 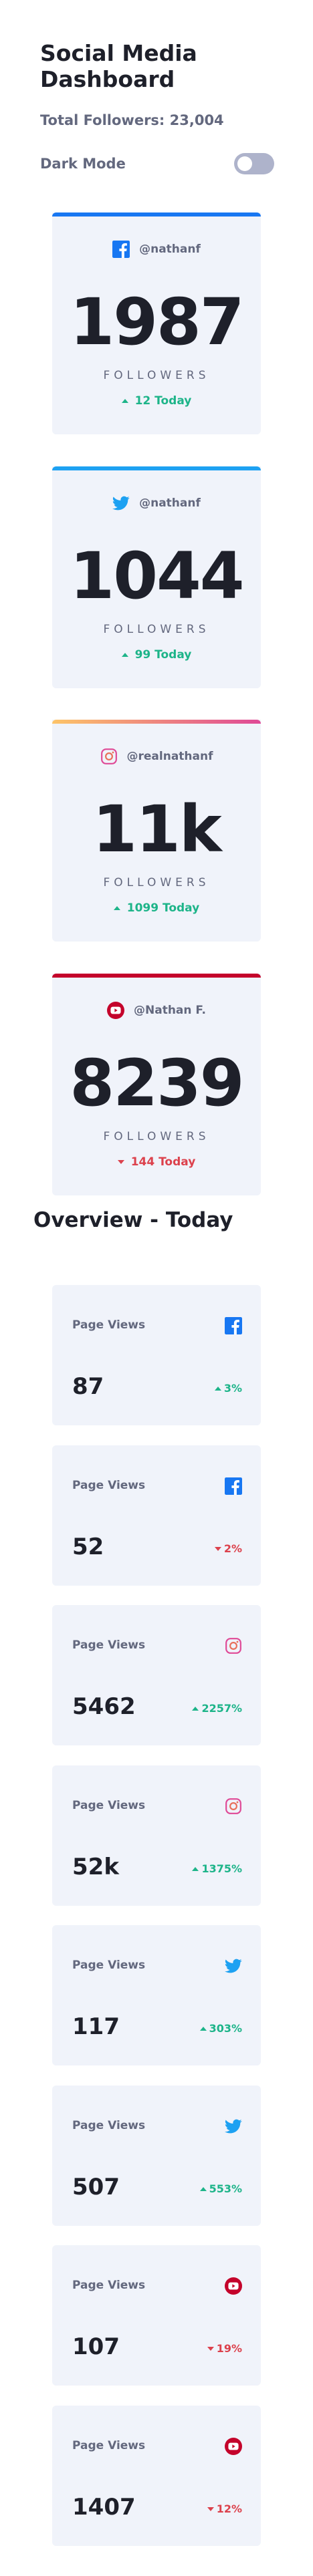 I want to click on metric-change-text: 2257%, so click(x=221, y=1708).